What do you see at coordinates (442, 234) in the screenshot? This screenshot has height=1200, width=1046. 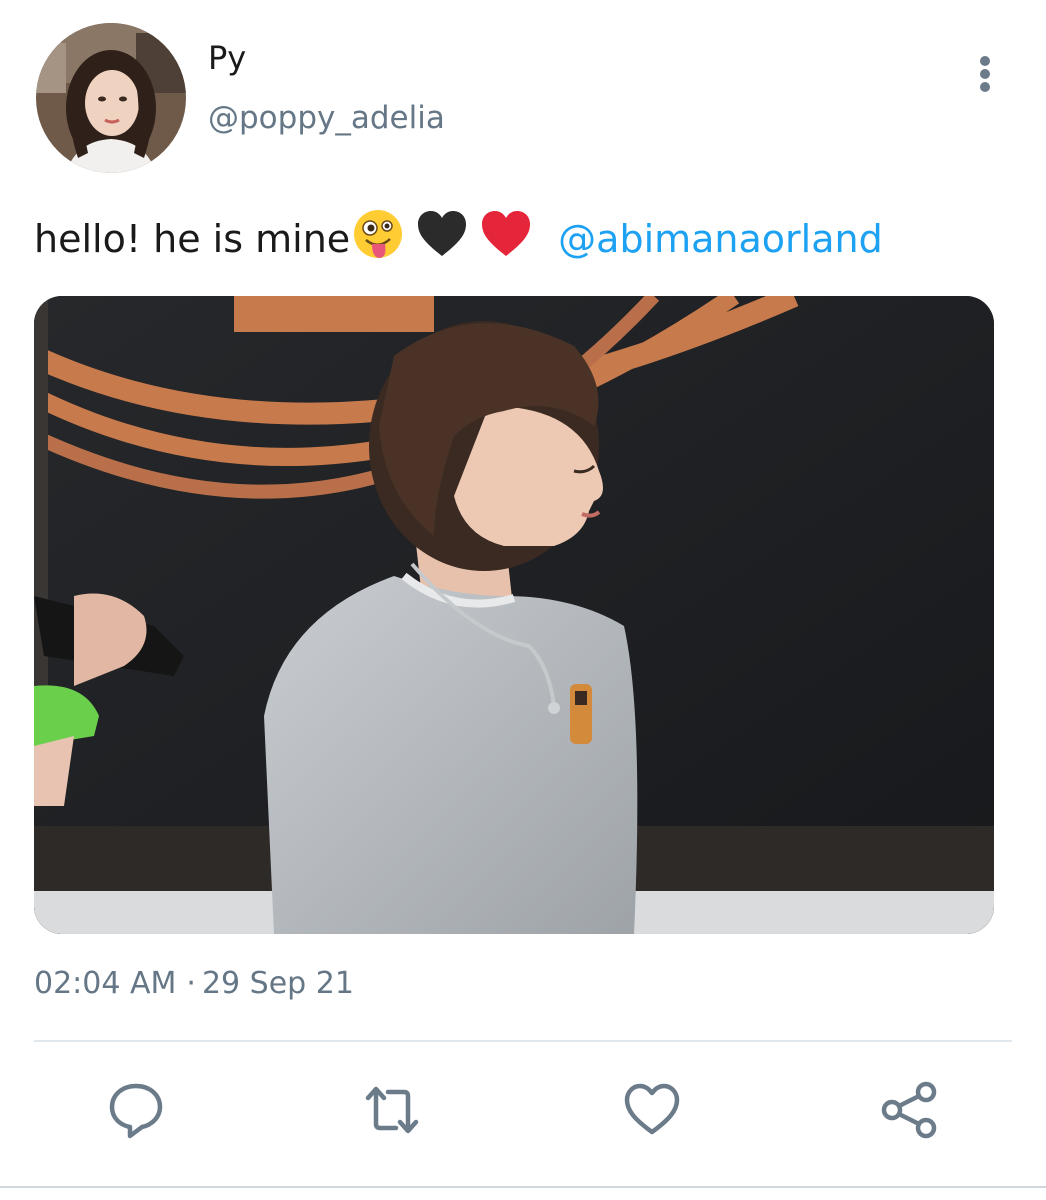 I see `black-heart-icon` at bounding box center [442, 234].